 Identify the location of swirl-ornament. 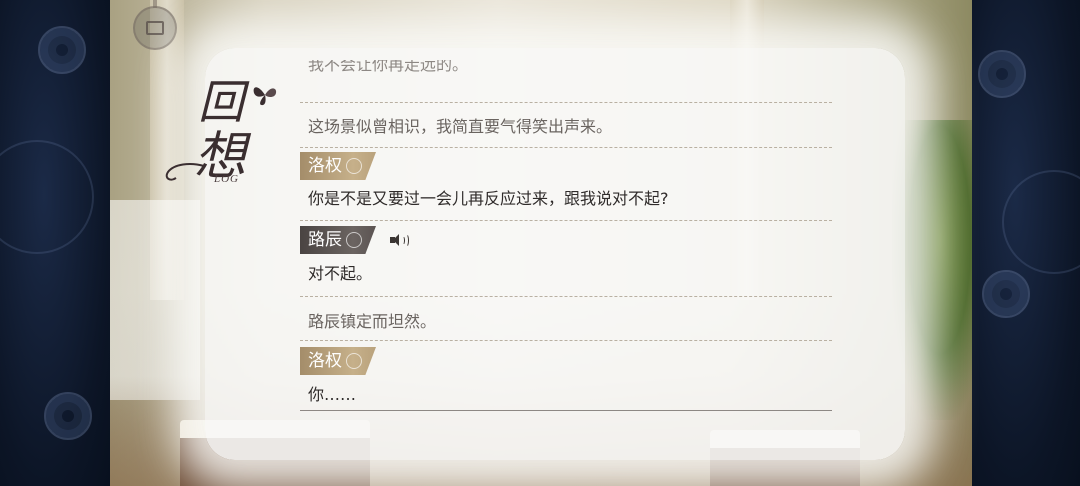
(185, 172).